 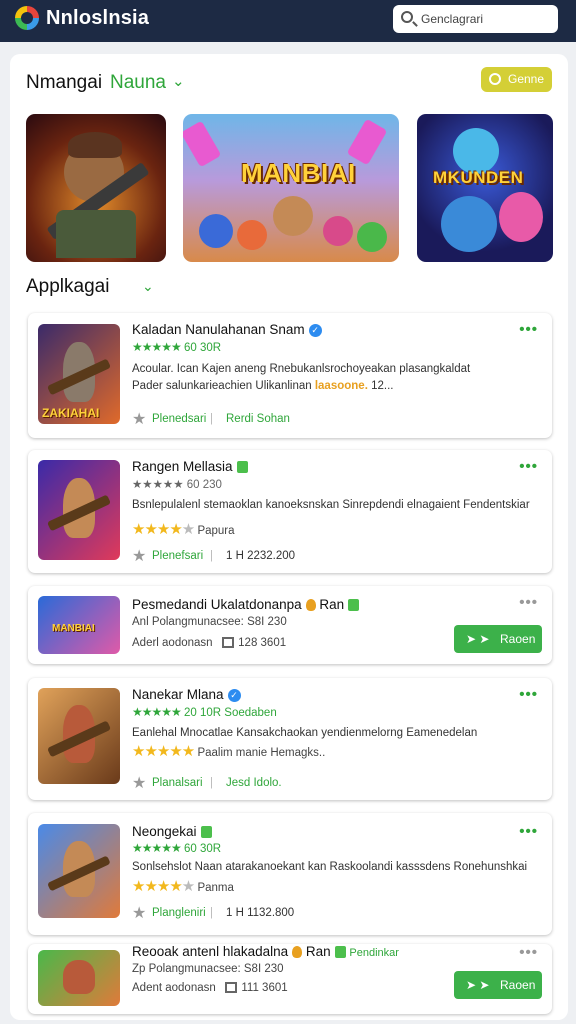 What do you see at coordinates (64, 82) in the screenshot?
I see `featured-title: Nmangai` at bounding box center [64, 82].